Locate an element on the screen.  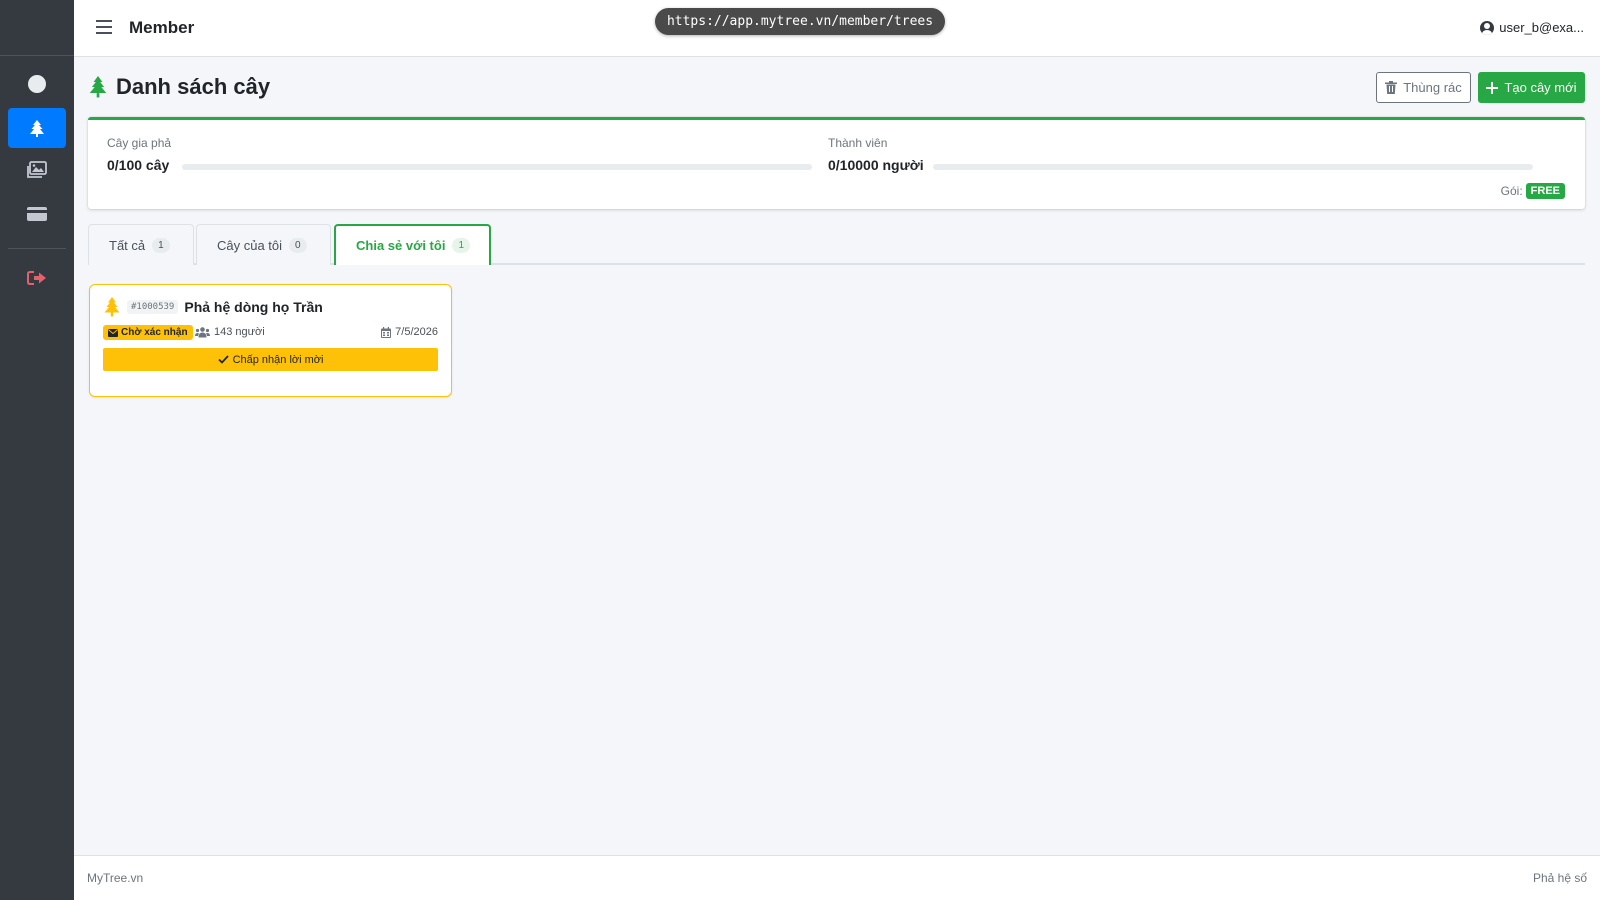
menu-toggle-icon is located at coordinates (104, 27).